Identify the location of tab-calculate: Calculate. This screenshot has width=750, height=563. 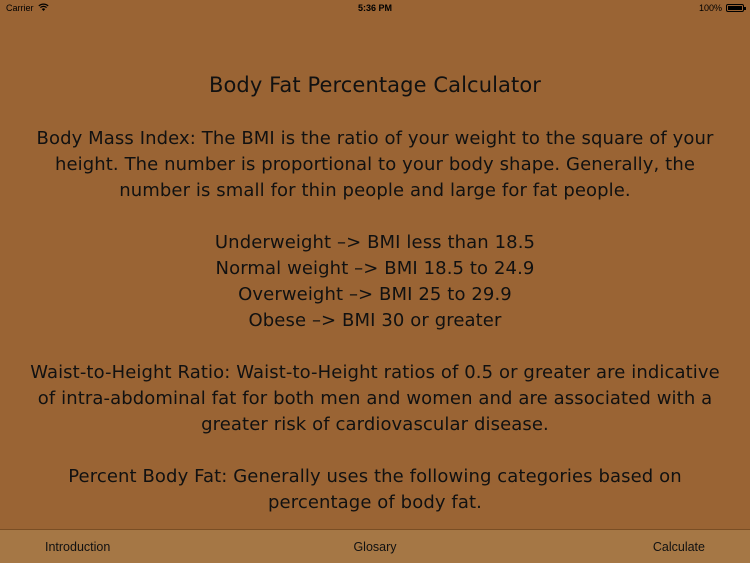
(679, 547).